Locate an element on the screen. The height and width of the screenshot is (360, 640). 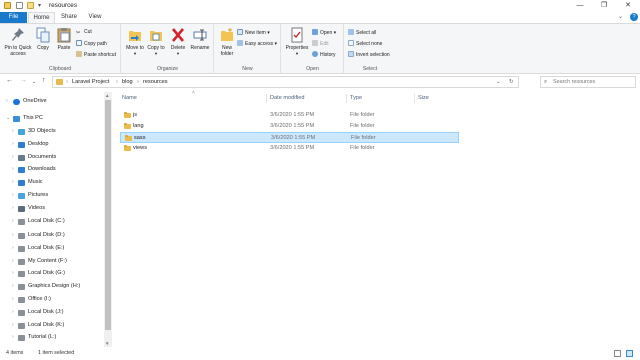
quick-access-dropdown-icon: ▾ is located at coordinates (39, 5).